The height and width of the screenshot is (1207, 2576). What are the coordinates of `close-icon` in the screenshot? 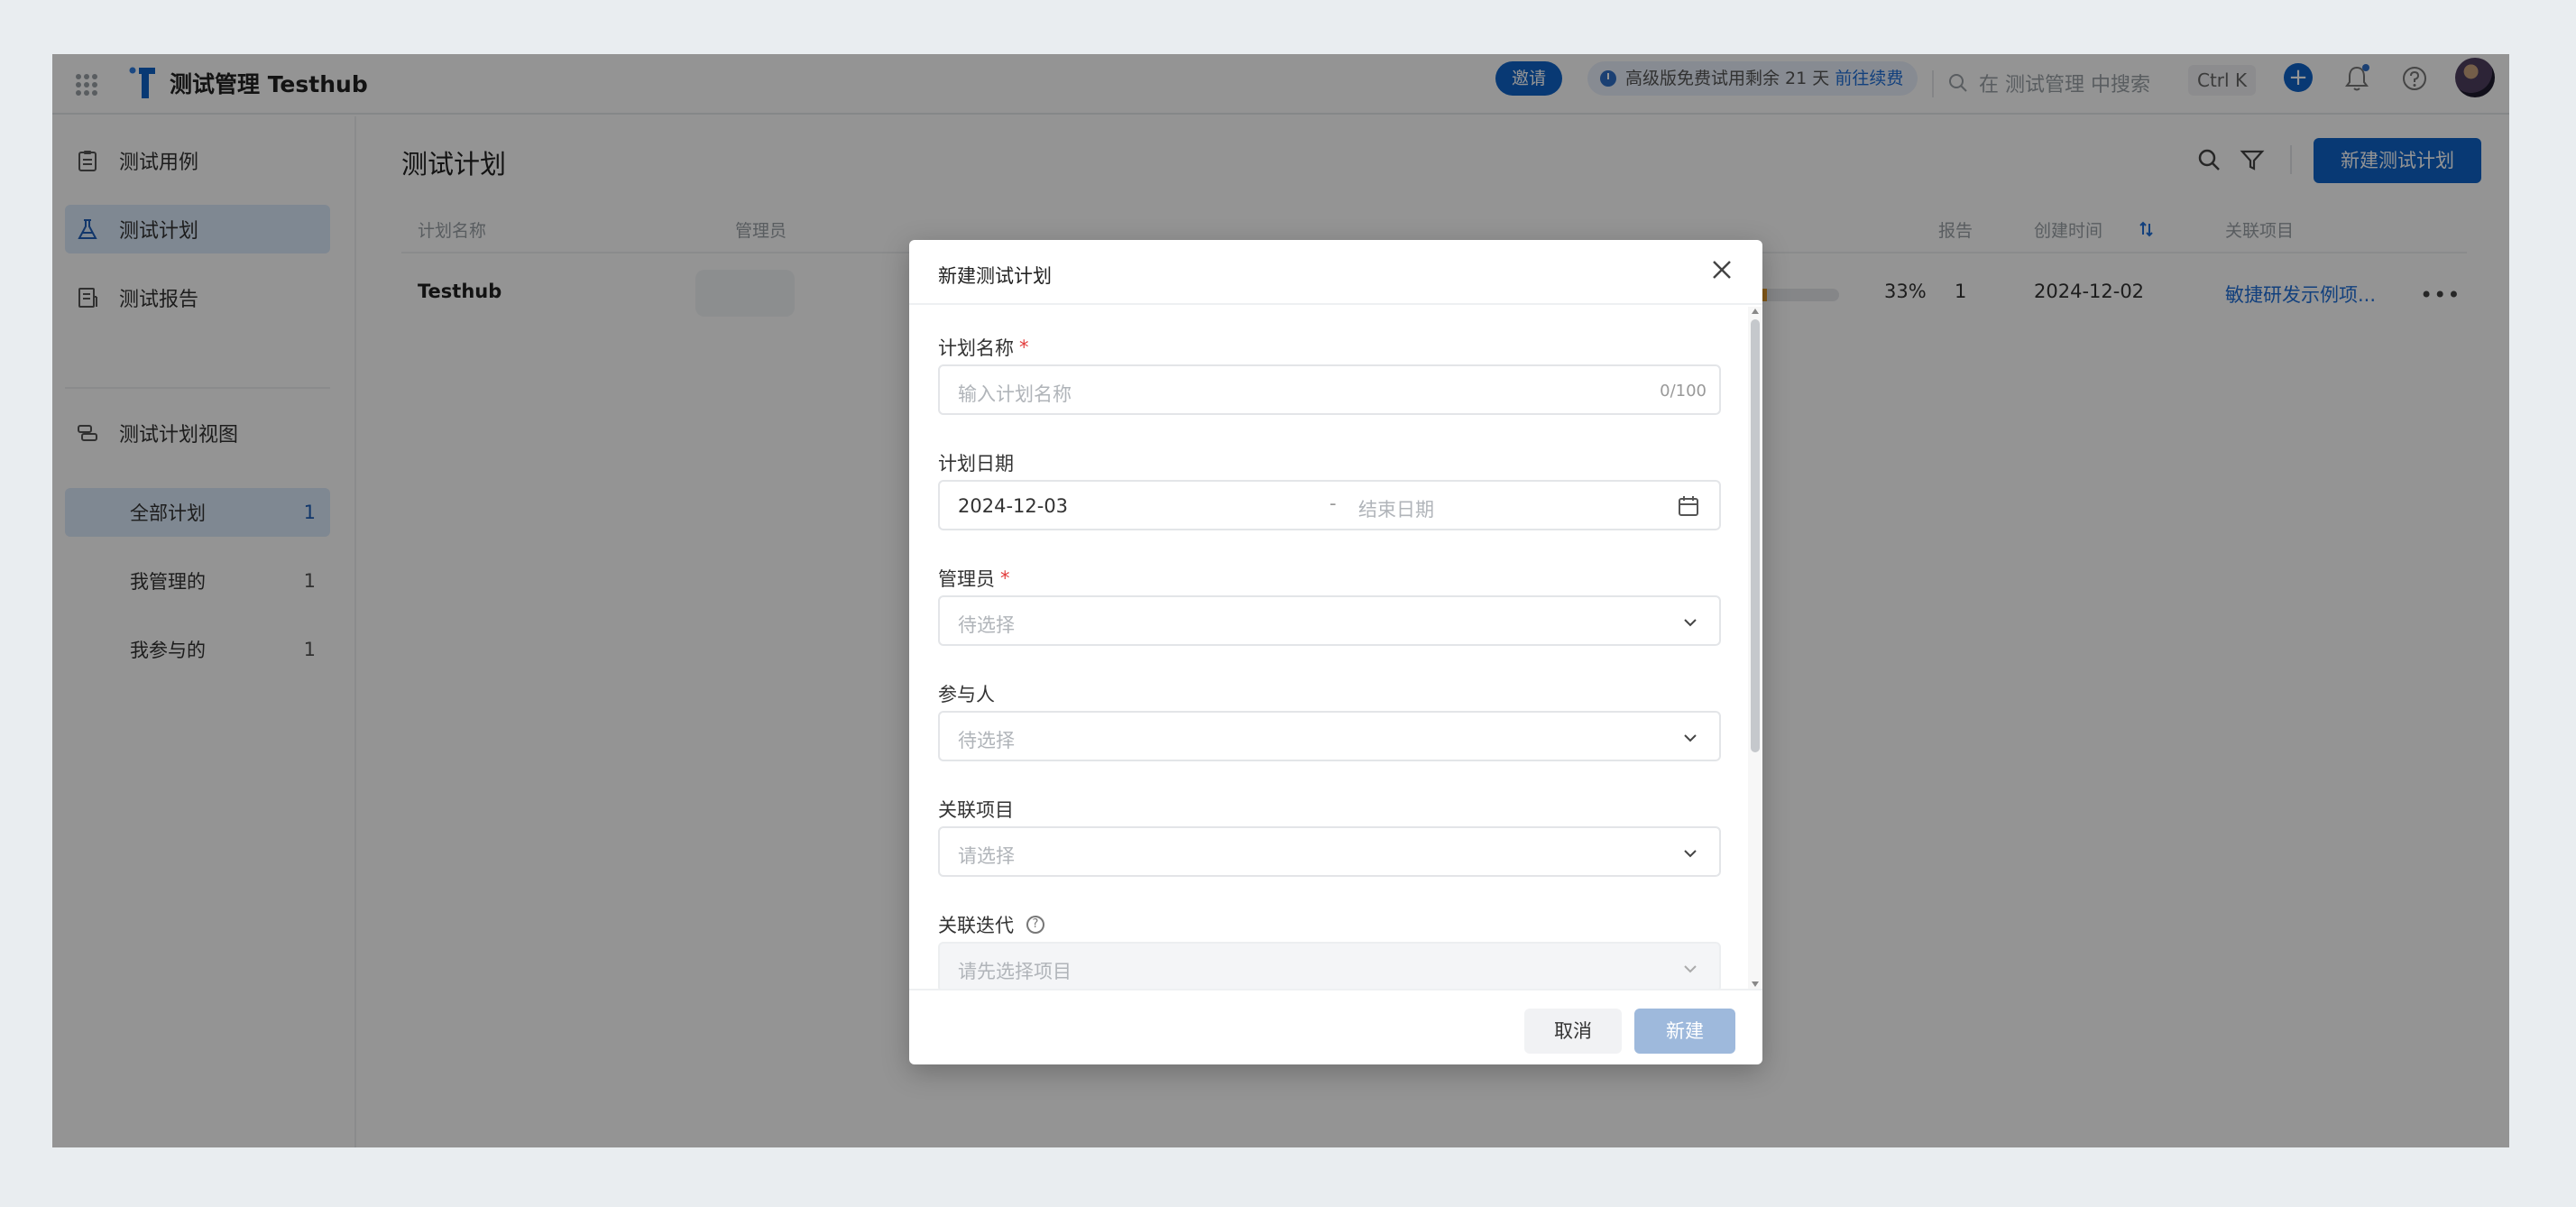 It's located at (1722, 269).